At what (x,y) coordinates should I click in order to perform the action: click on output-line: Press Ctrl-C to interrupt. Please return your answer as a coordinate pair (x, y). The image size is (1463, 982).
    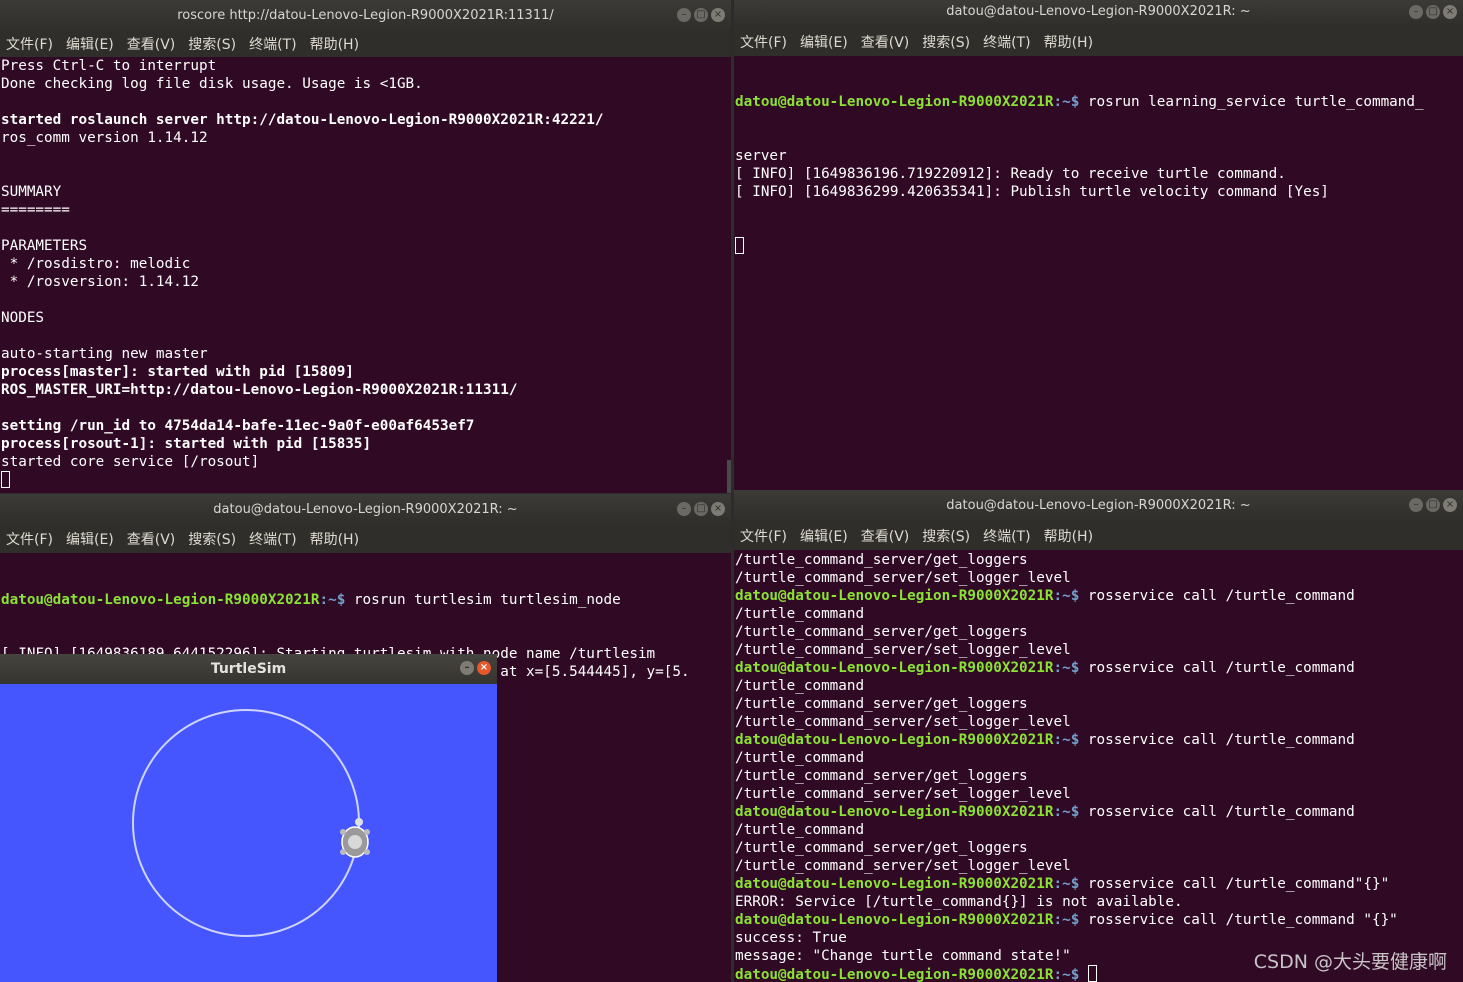
    Looking at the image, I should click on (109, 66).